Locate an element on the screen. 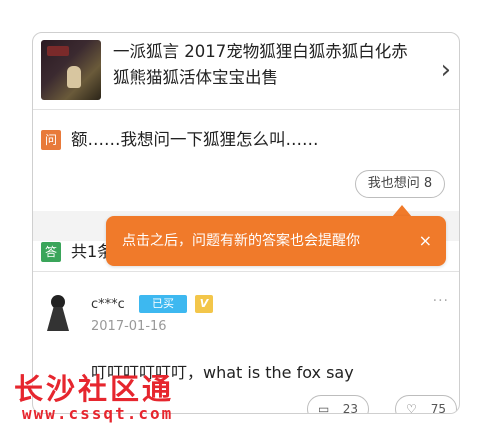 The height and width of the screenshot is (440, 490). like-button: ♡ 75 is located at coordinates (426, 404).